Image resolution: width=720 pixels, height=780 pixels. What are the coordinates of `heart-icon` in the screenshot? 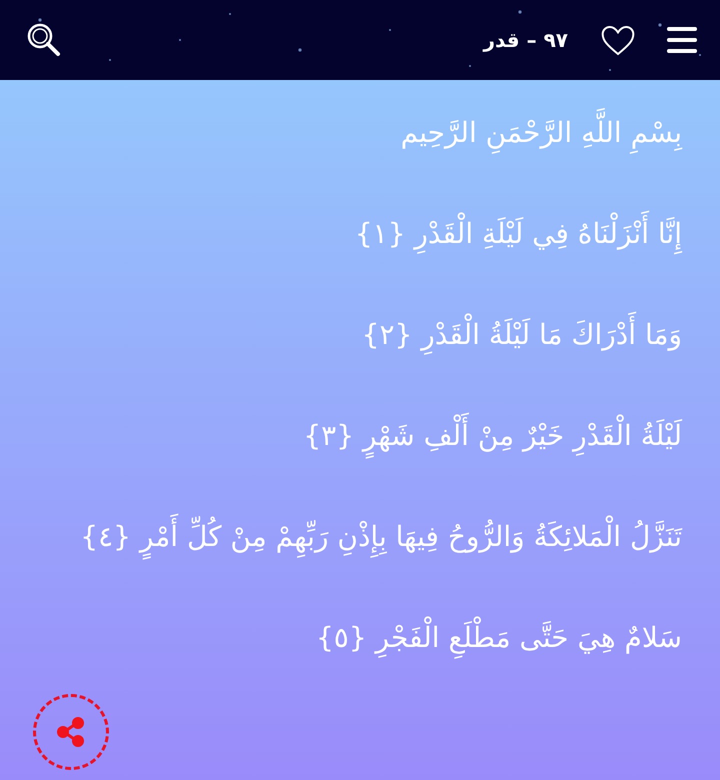 It's located at (618, 40).